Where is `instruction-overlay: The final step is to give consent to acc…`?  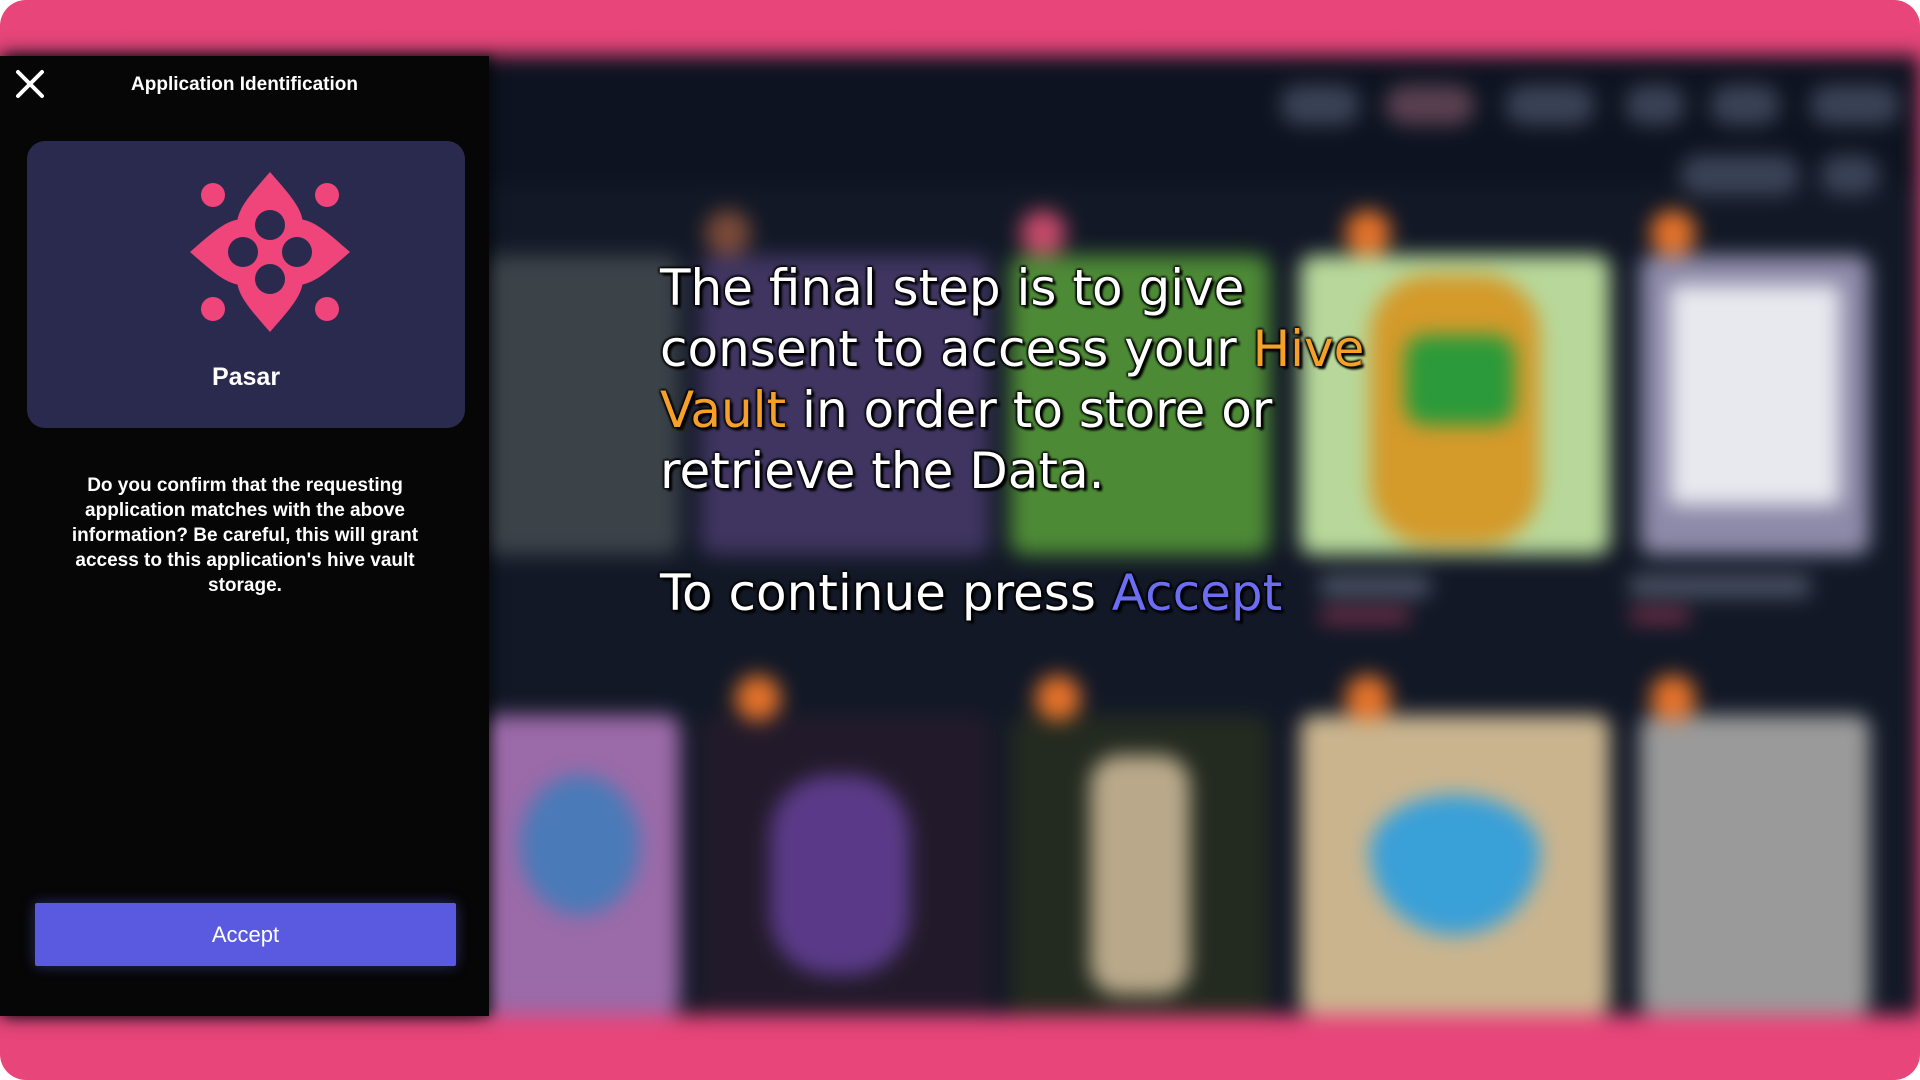 instruction-overlay: The final step is to give consent to acc… is located at coordinates (1040, 380).